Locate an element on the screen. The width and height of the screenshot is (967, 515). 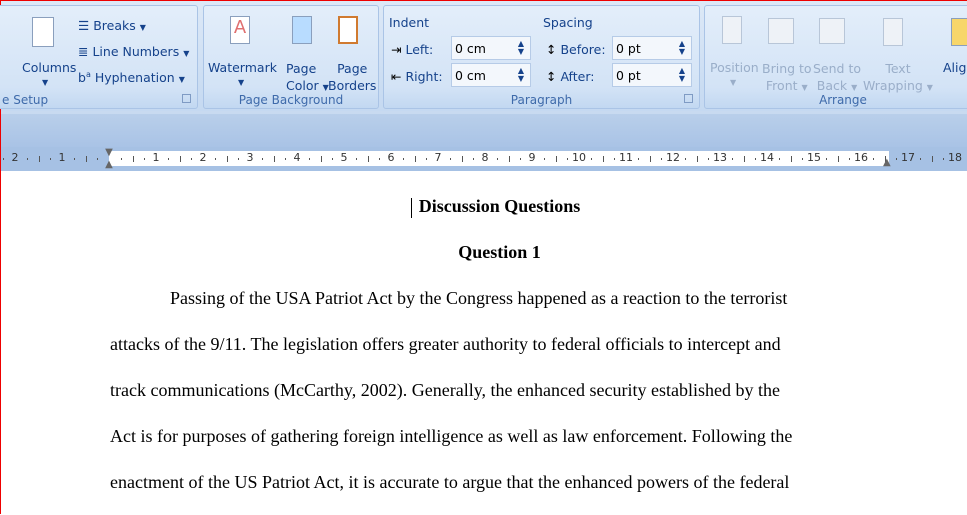
right-indent-marker-icon: ▲ is located at coordinates (887, 162).